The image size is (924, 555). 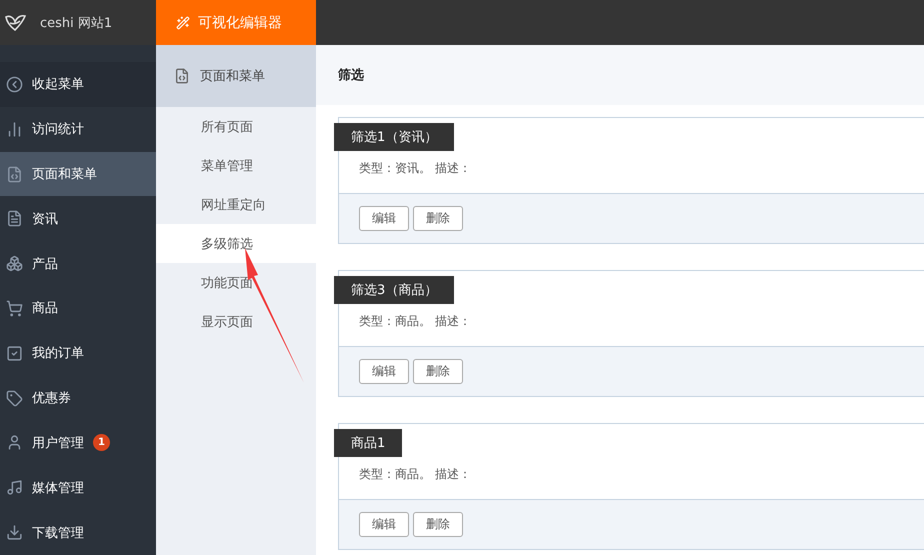 What do you see at coordinates (101, 443) in the screenshot?
I see `count-badge: 1` at bounding box center [101, 443].